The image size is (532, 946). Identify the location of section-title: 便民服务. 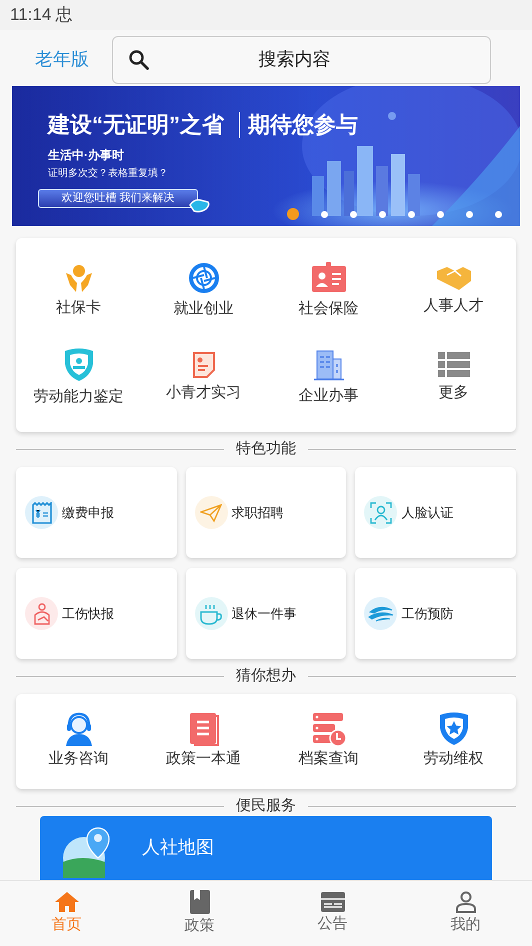
(266, 806).